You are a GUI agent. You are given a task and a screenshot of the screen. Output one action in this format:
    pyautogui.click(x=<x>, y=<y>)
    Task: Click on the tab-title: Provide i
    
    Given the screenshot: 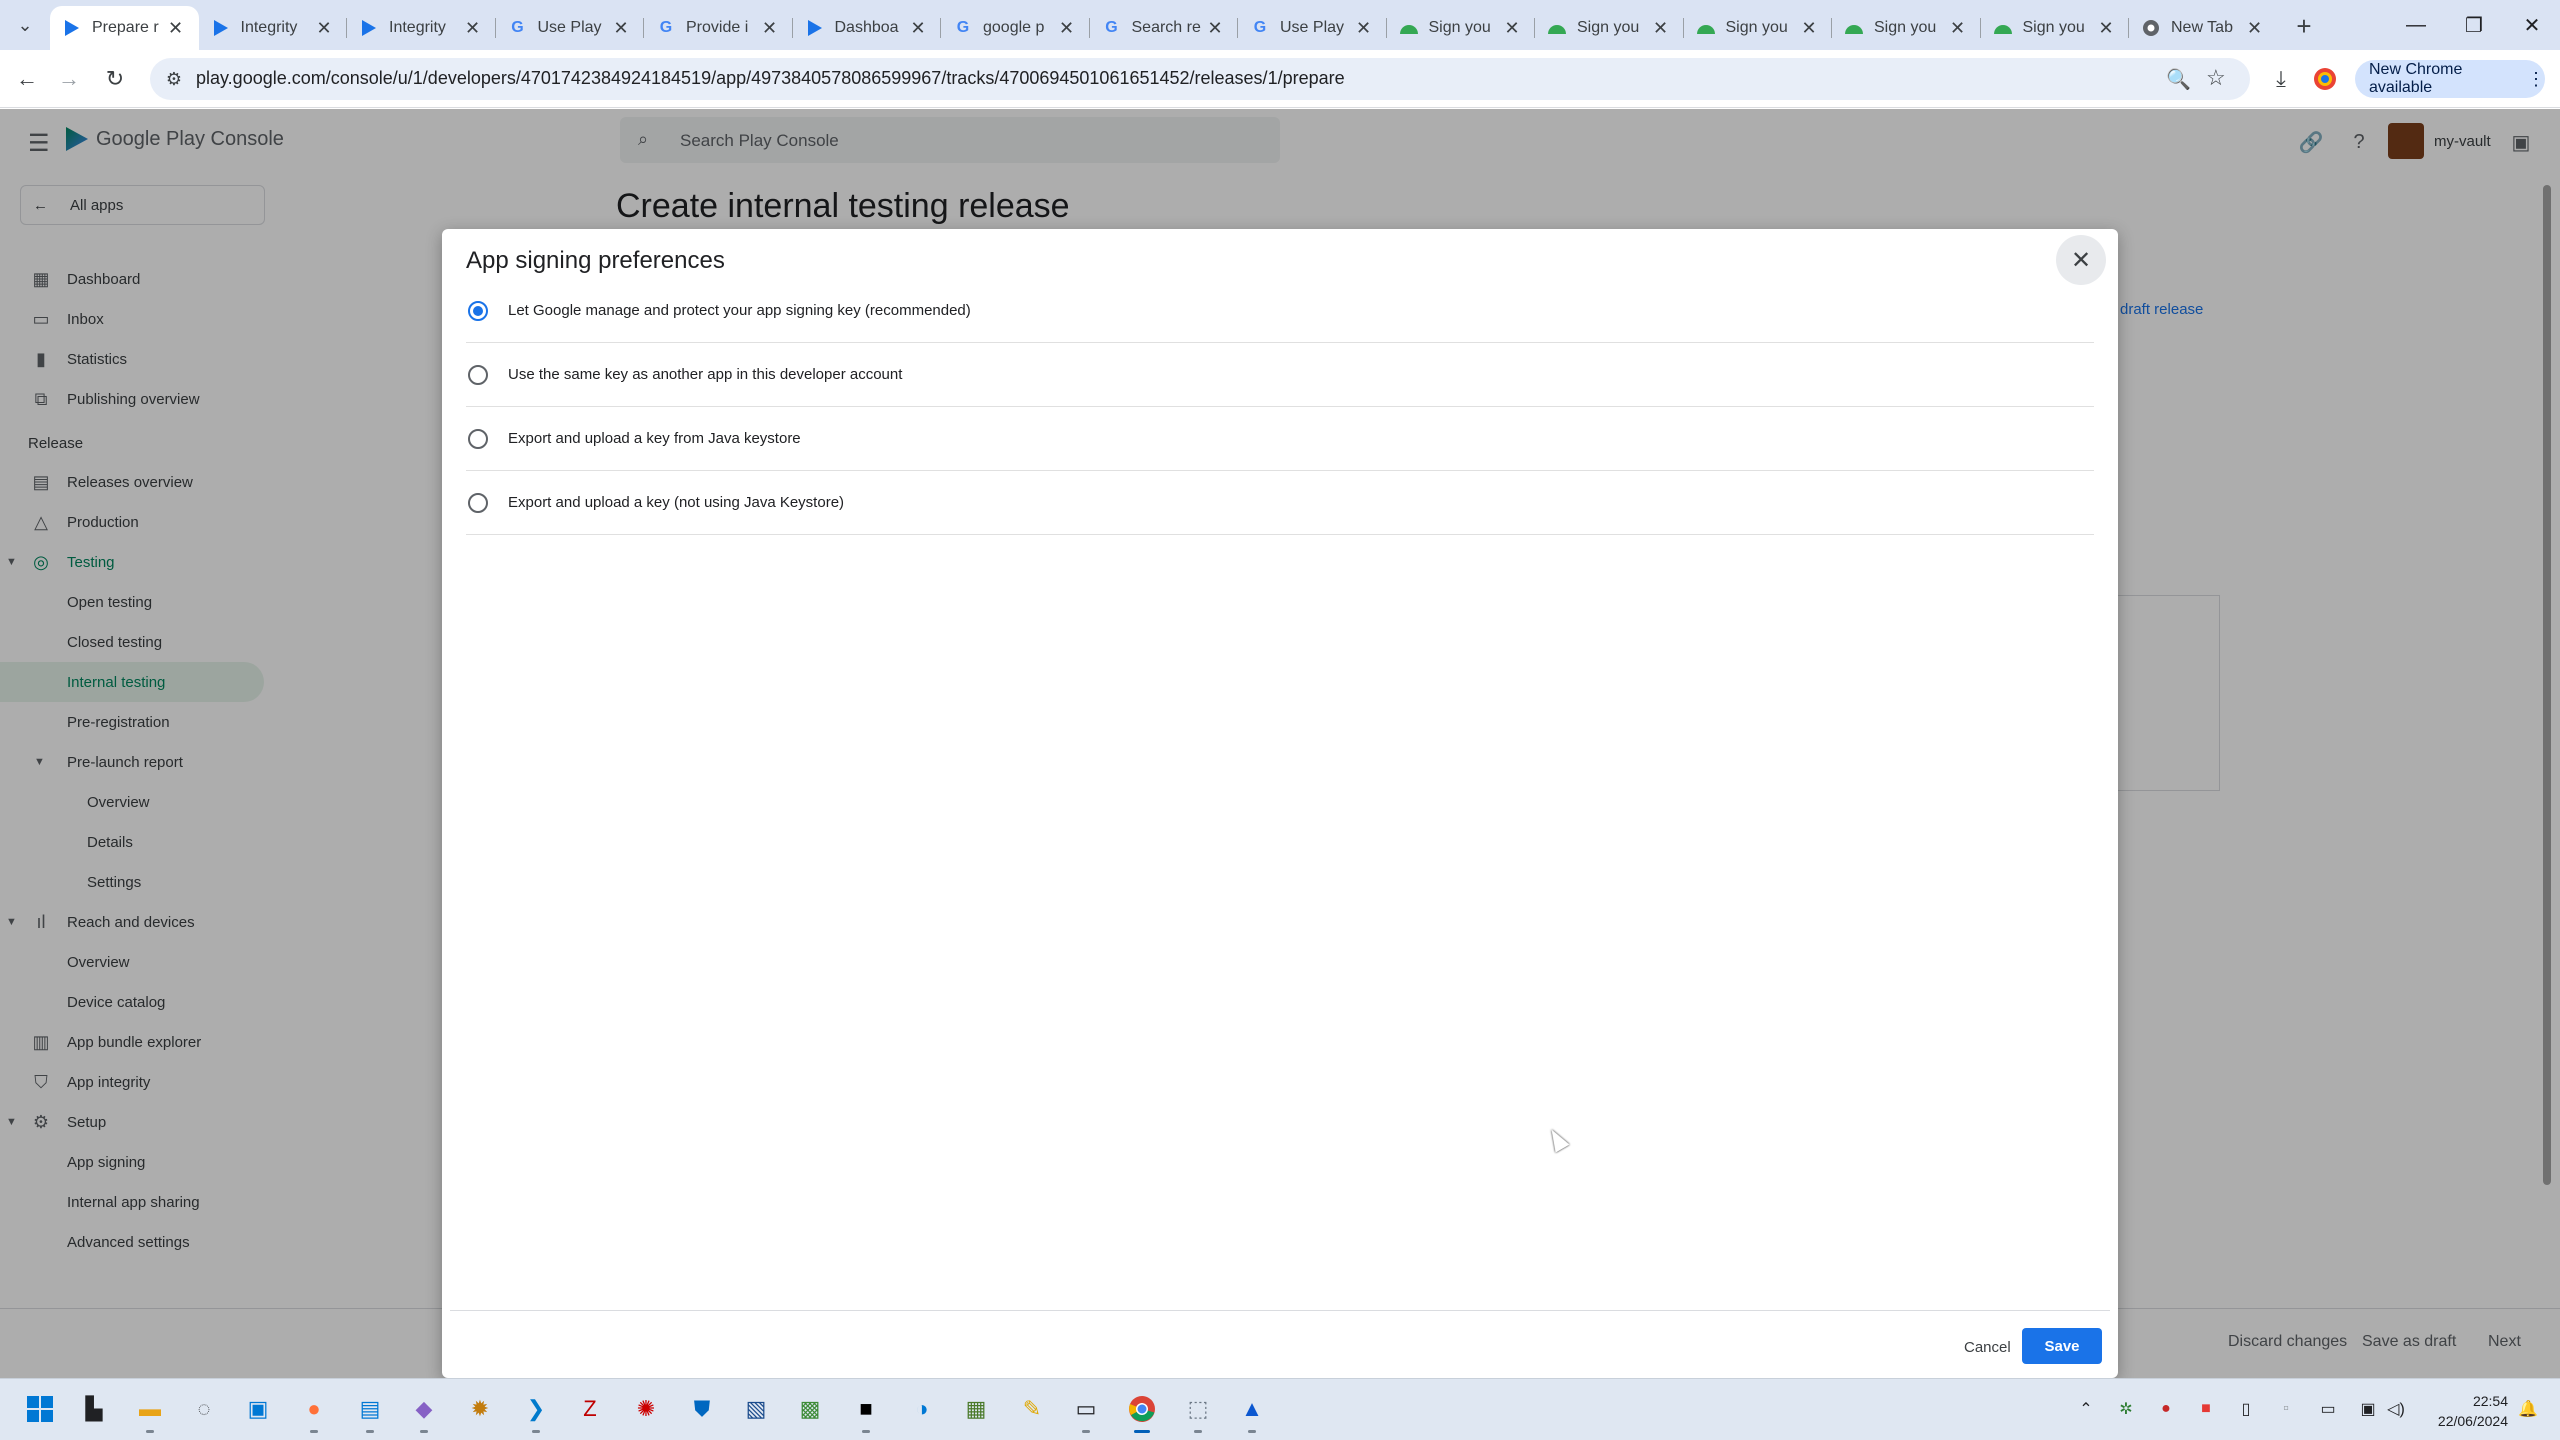 What is the action you would take?
    pyautogui.click(x=717, y=27)
    